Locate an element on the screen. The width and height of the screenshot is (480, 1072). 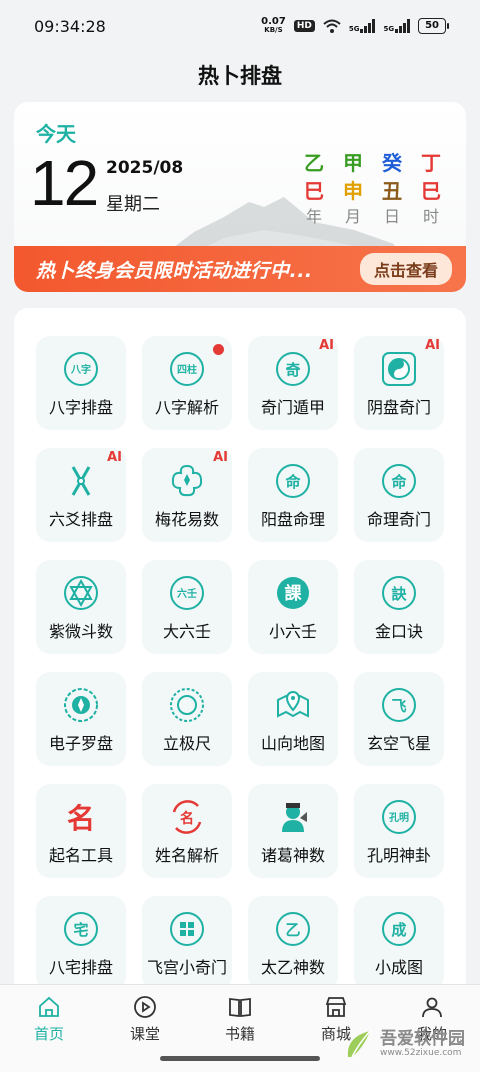
promo-view-button: 点击查看 is located at coordinates (405, 269).